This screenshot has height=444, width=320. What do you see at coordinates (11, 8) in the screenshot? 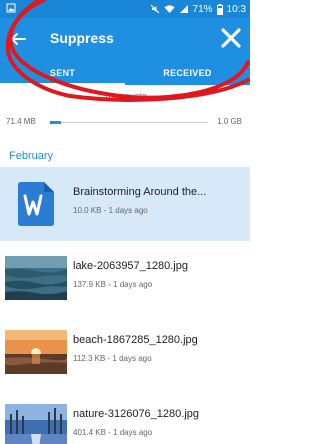
I see `image-notification-icon` at bounding box center [11, 8].